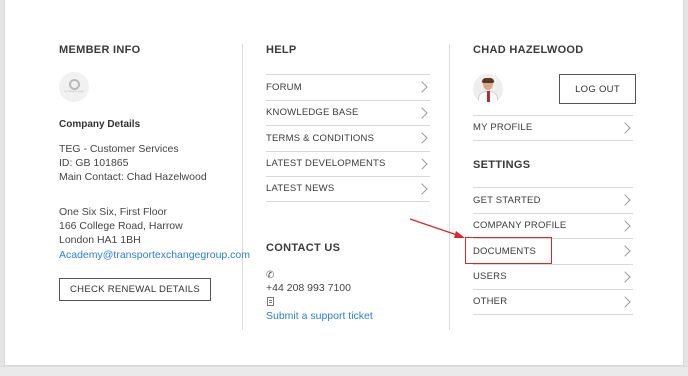  What do you see at coordinates (348, 189) in the screenshot?
I see `help-item-latest-news: LATEST NEWS` at bounding box center [348, 189].